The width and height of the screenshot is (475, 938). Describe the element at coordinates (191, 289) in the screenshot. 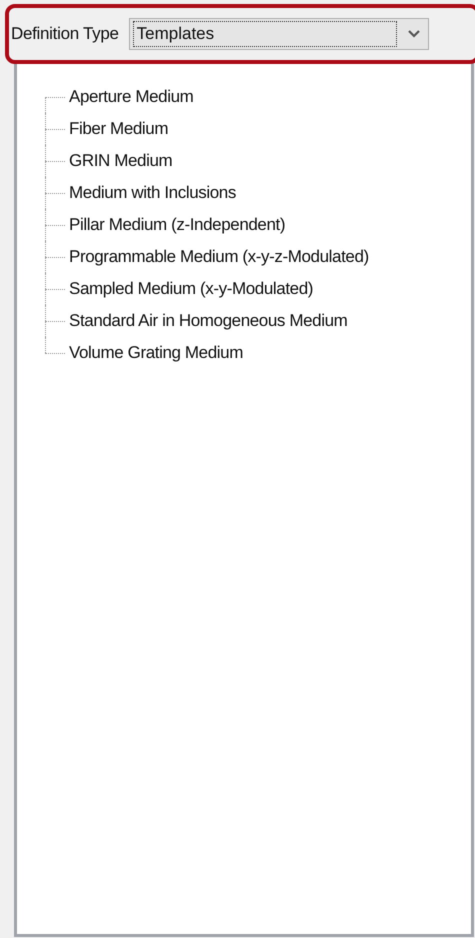

I see `tree-item: Sampled Medium (x-y-Modulated)` at that location.